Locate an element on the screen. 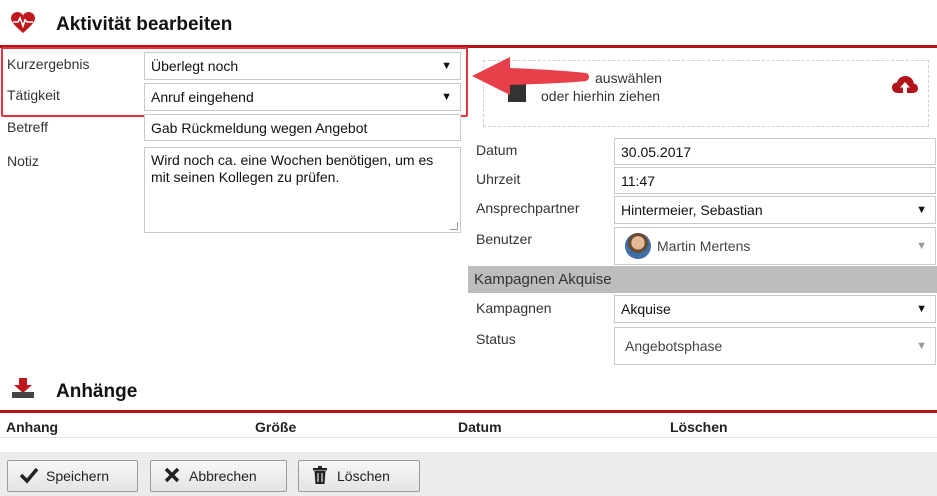 This screenshot has height=496, width=937. uhrzeit-value: 11:47 is located at coordinates (638, 180).